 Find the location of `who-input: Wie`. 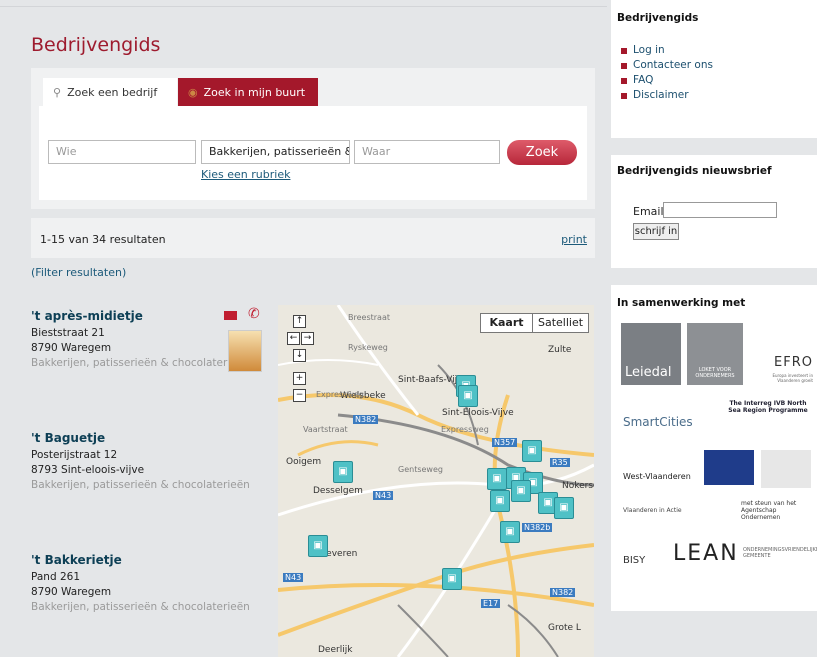

who-input: Wie is located at coordinates (122, 152).